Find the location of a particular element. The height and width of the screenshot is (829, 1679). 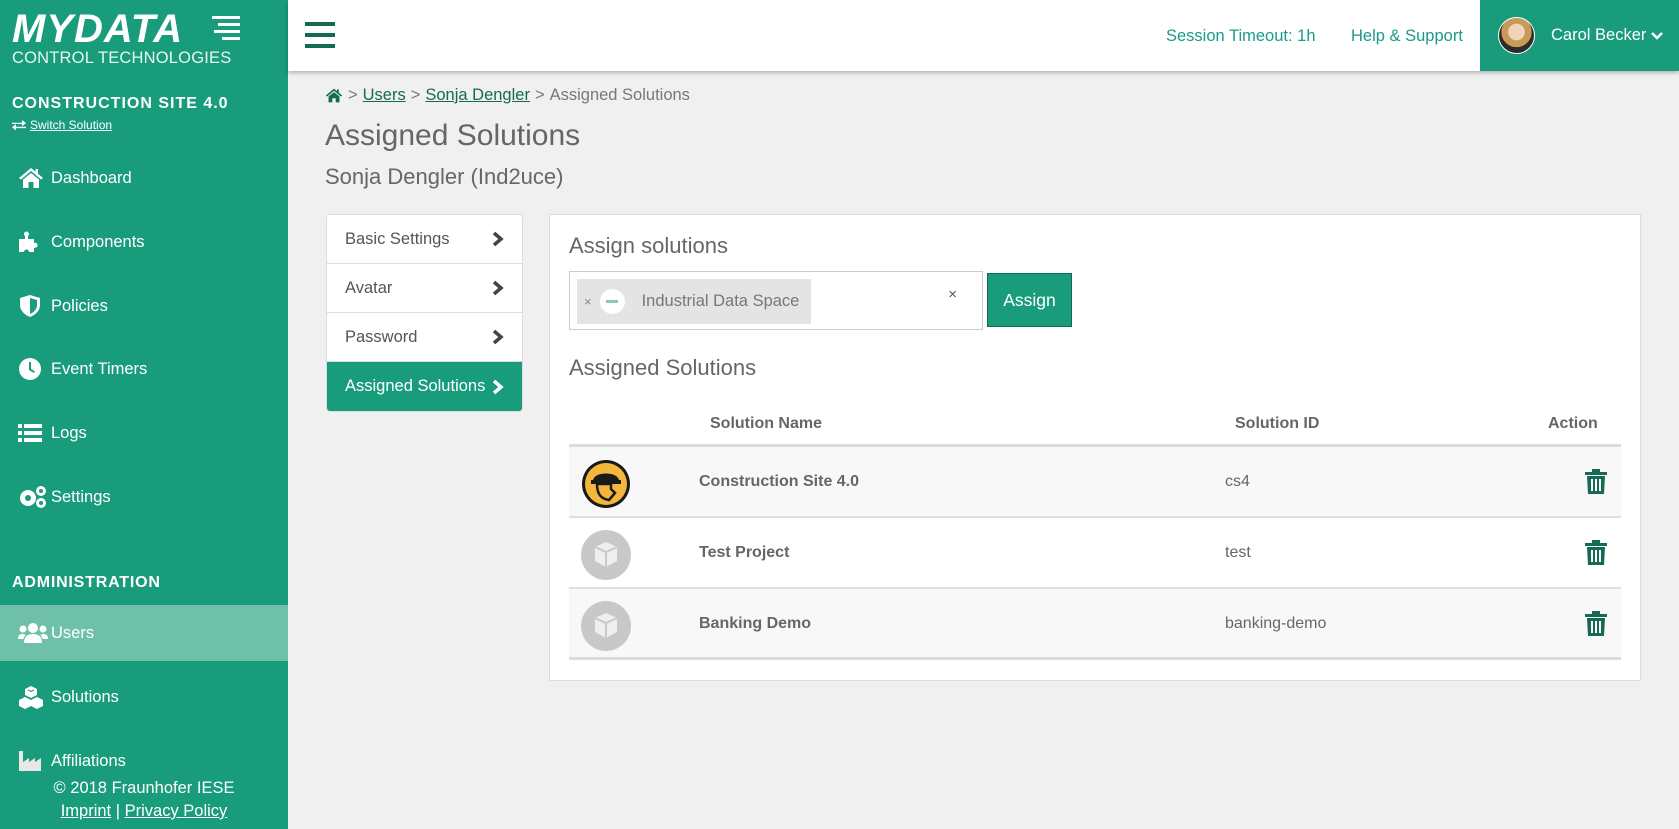

construction-worker-logo is located at coordinates (606, 484).